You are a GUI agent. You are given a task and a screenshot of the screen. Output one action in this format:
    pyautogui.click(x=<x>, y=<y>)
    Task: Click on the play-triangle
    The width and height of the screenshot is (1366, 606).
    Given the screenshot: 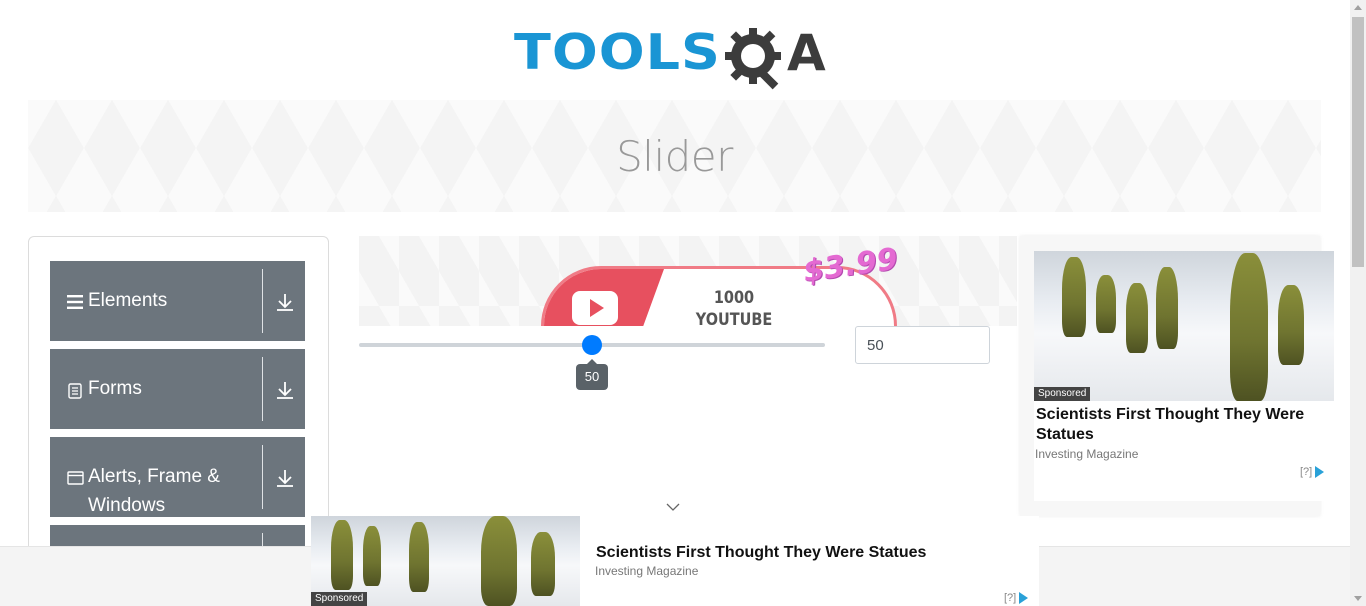 What is the action you would take?
    pyautogui.click(x=596, y=308)
    